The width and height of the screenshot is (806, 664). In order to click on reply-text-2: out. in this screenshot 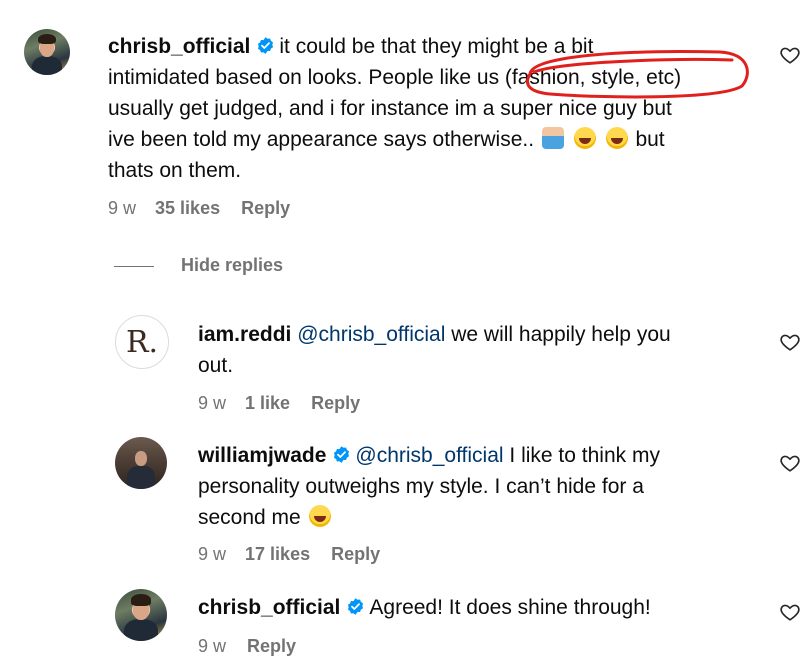, I will do `click(216, 365)`.